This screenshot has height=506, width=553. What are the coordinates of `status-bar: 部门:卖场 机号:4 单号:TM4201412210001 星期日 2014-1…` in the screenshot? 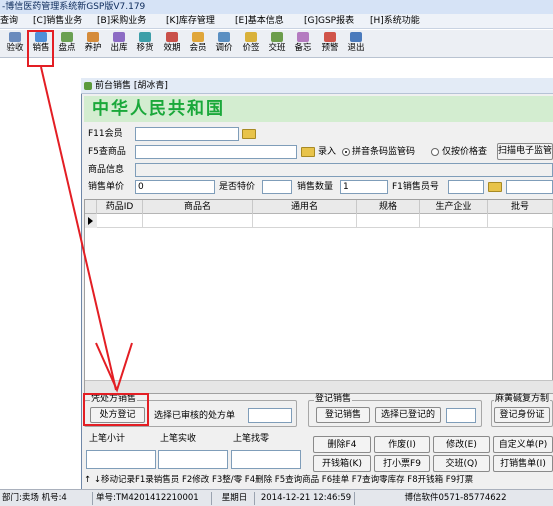 It's located at (276, 497).